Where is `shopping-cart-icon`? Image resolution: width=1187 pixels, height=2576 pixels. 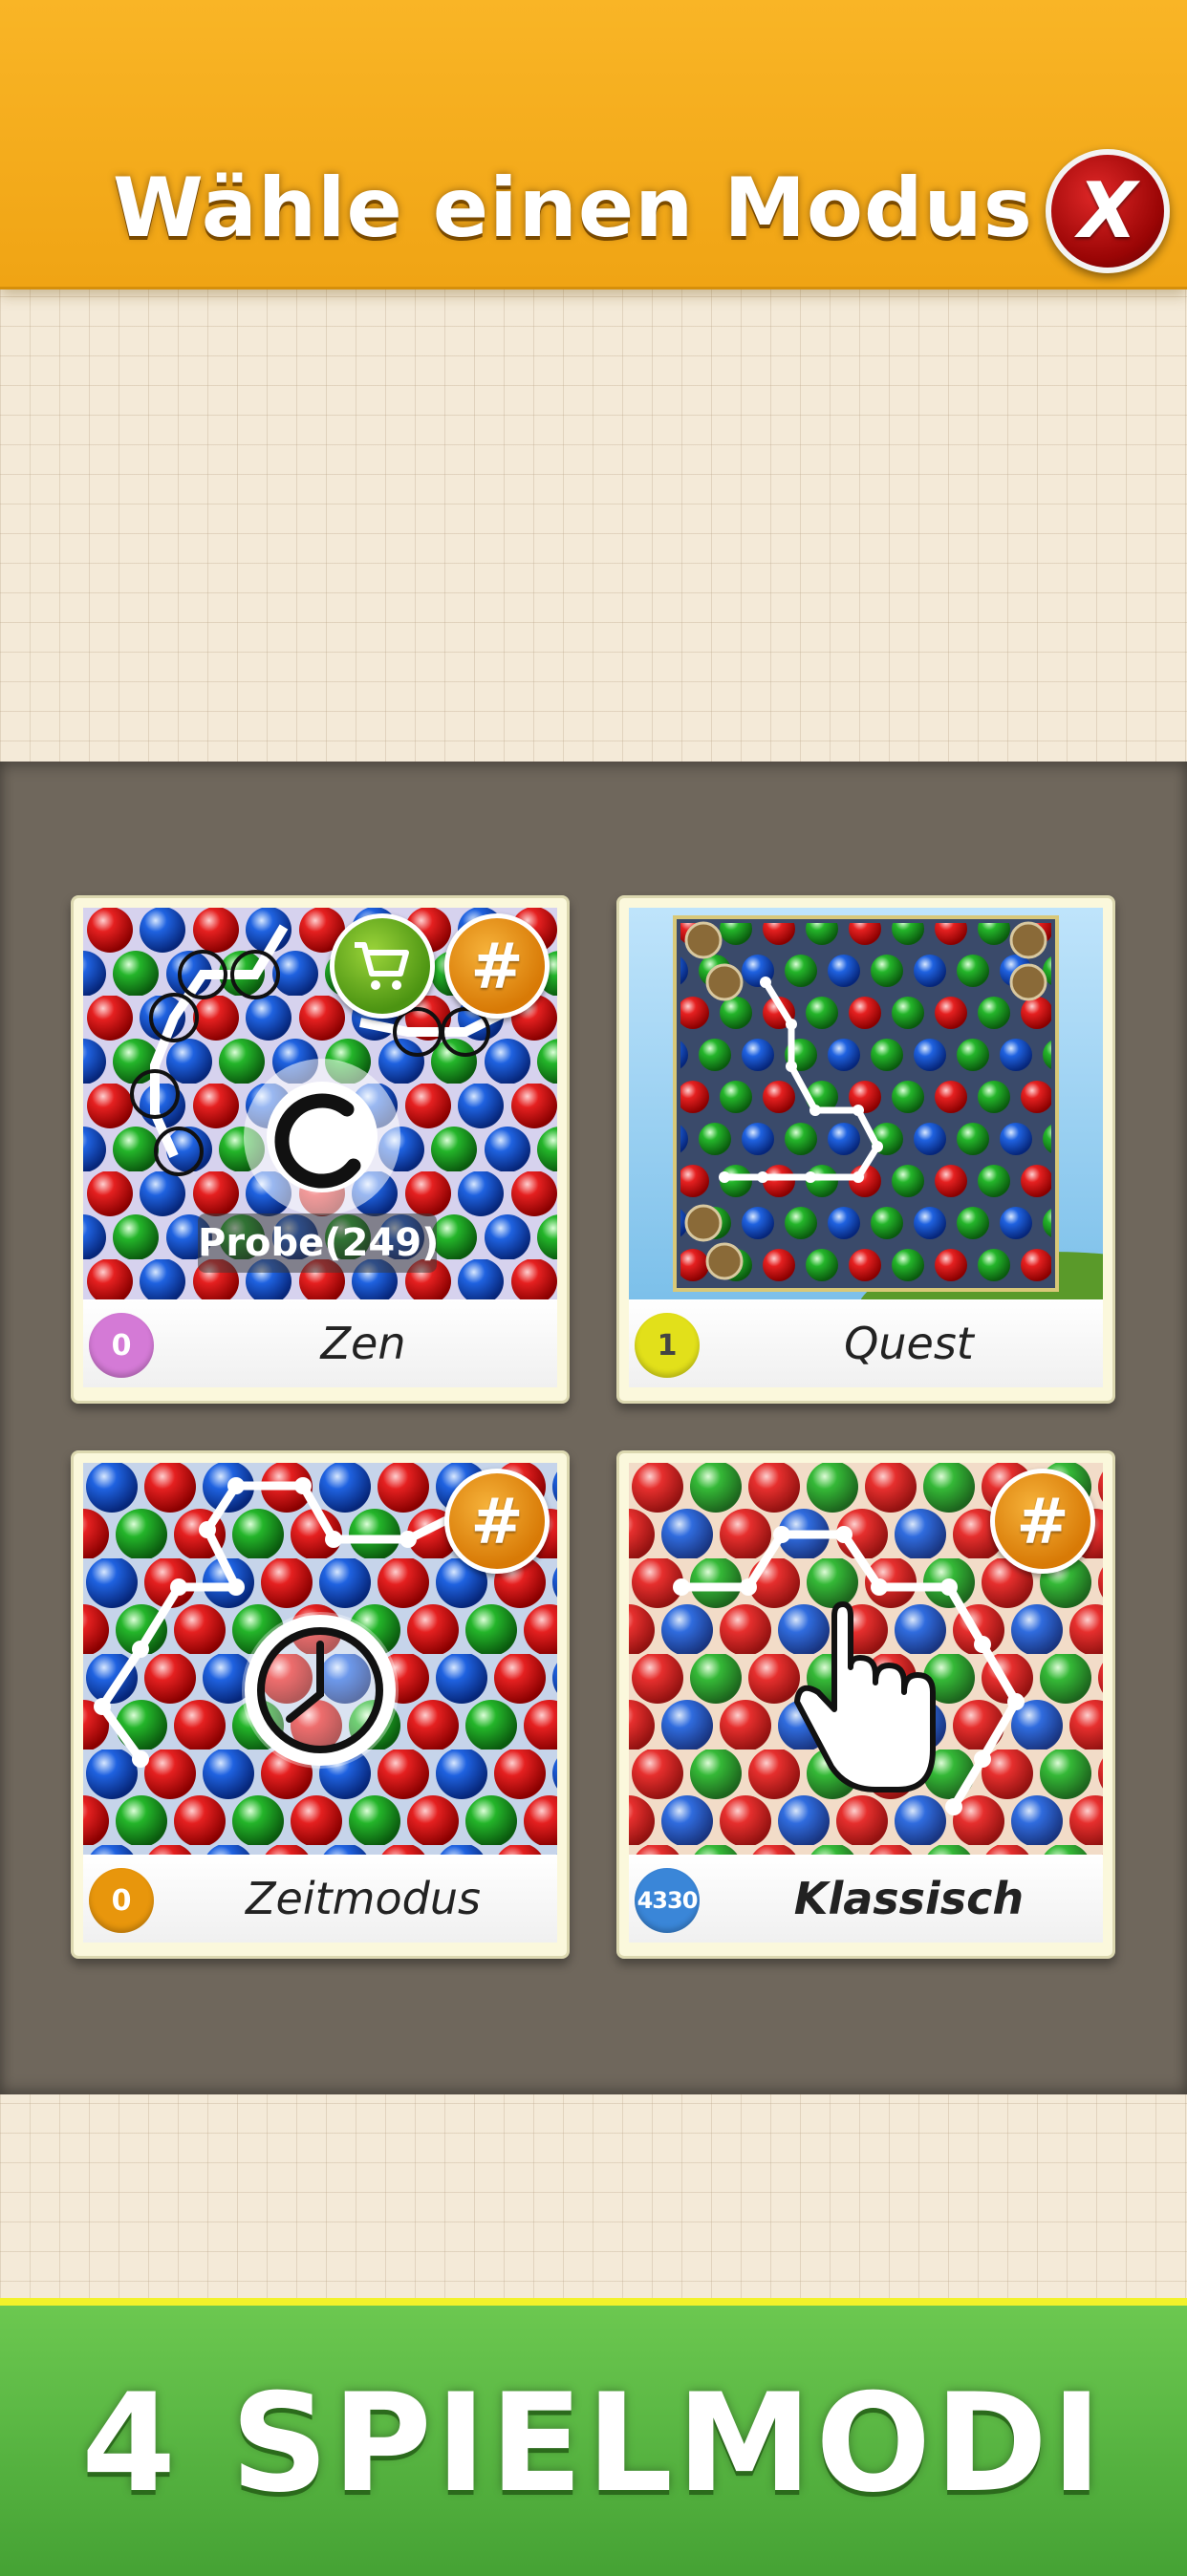 shopping-cart-icon is located at coordinates (382, 966).